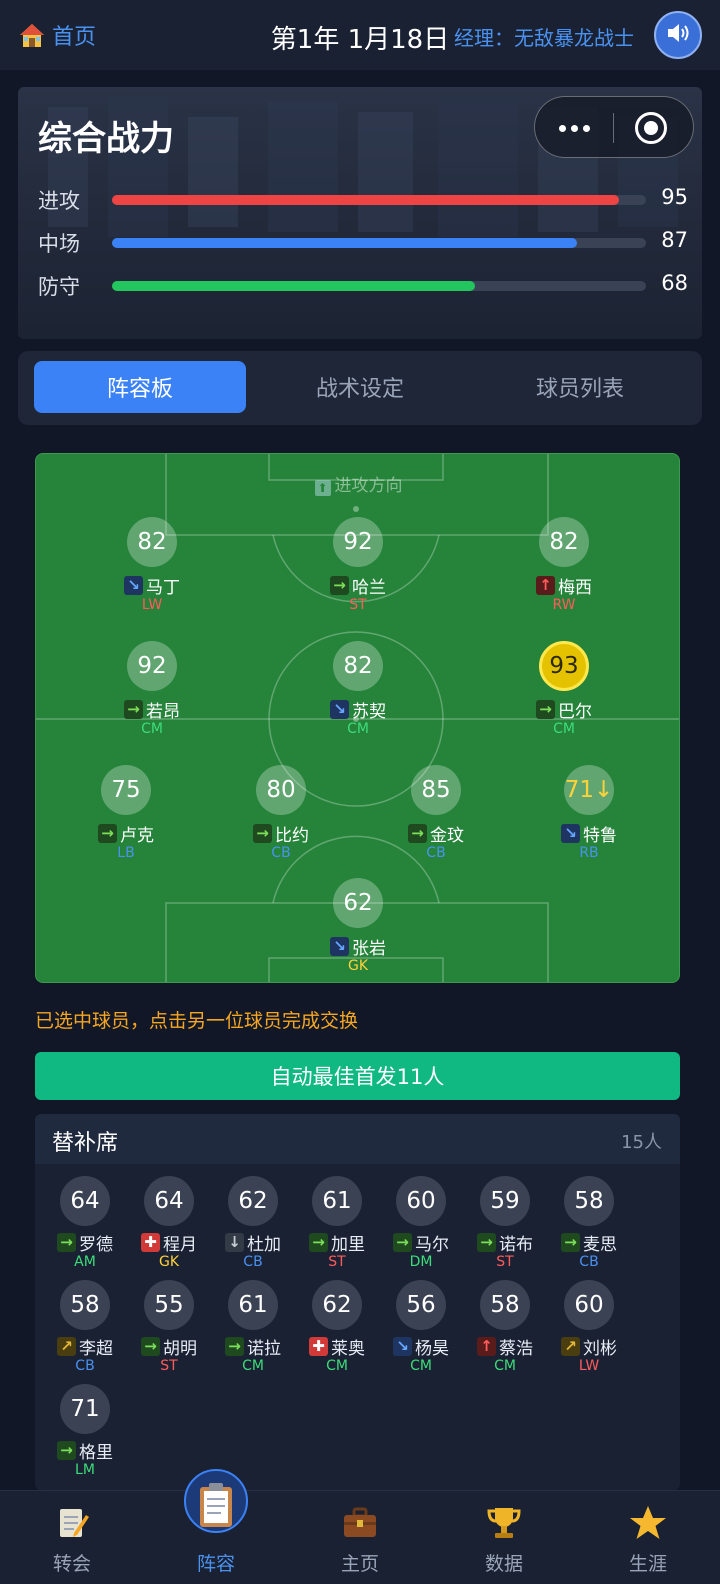  Describe the element at coordinates (600, 1349) in the screenshot. I see `player-name: 刘彬` at that location.